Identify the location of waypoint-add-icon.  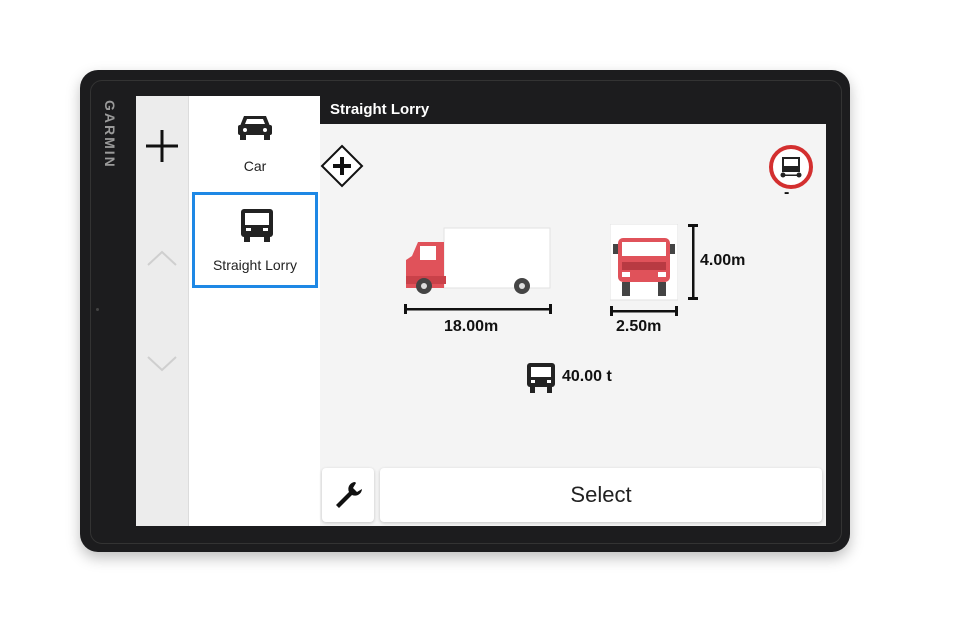
(342, 166).